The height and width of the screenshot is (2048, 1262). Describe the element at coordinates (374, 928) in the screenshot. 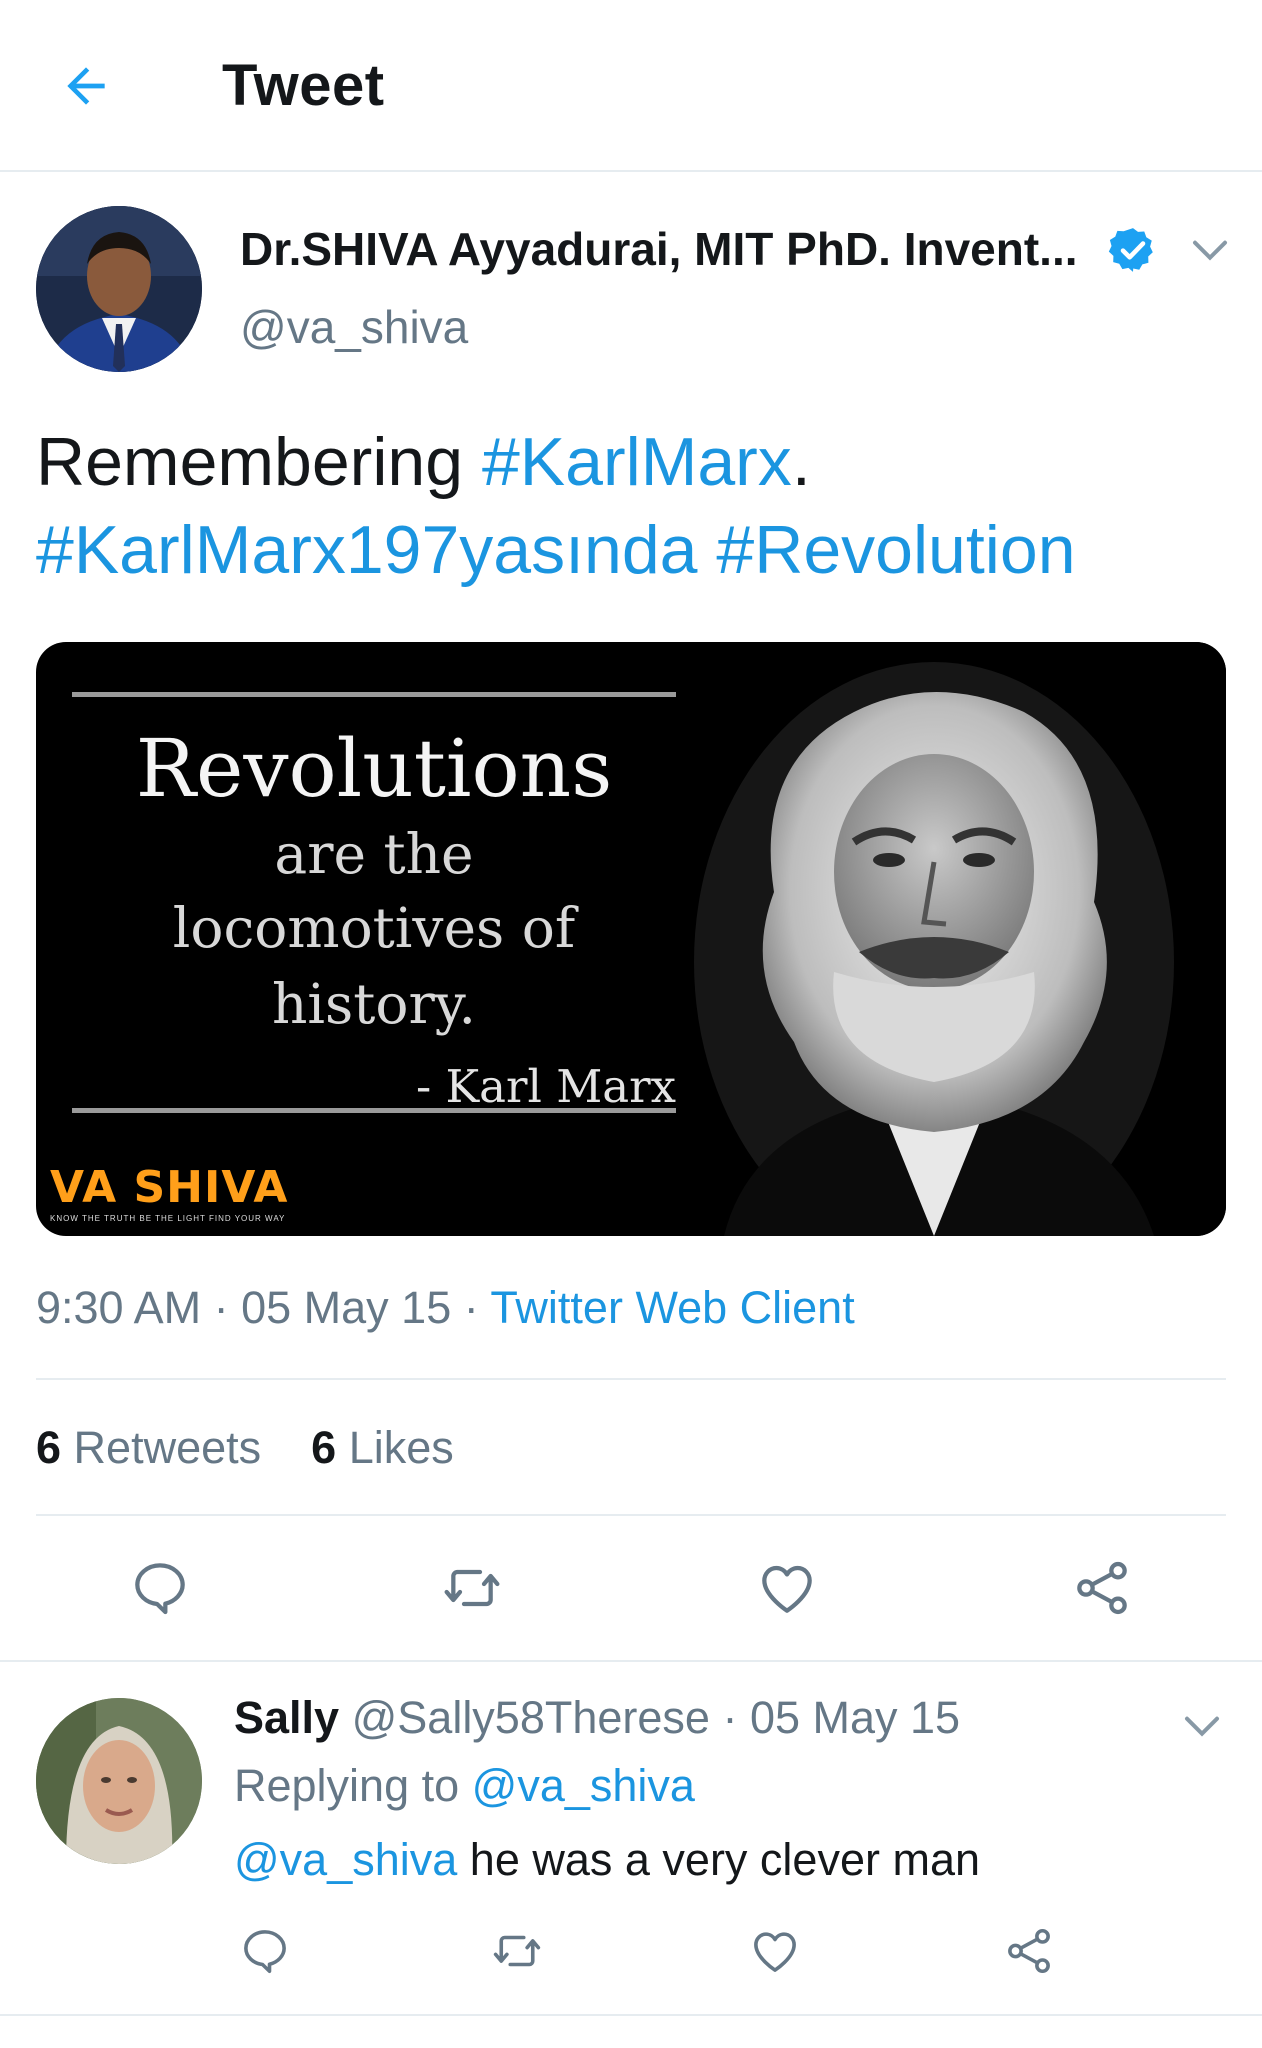

I see `quote-line: locomotives of` at that location.